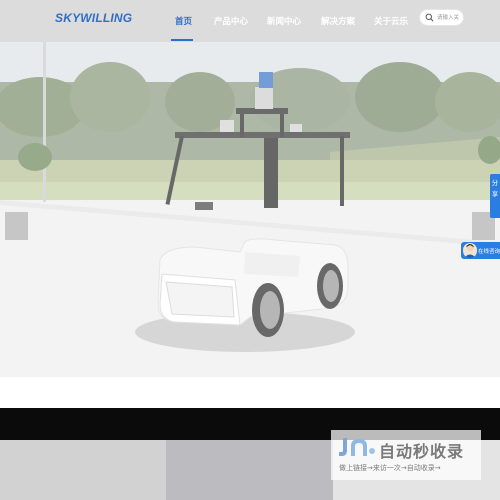 The width and height of the screenshot is (500, 500). I want to click on share-tab: 分享, so click(495, 196).